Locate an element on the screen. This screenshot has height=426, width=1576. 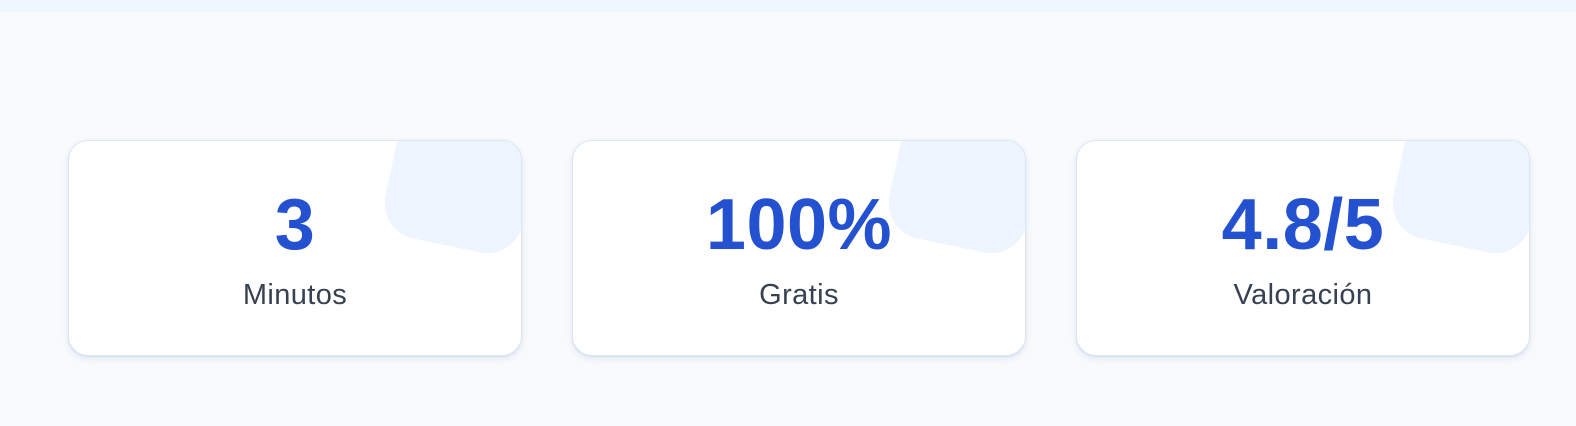
stat-card-minutes: 3 Minutos is located at coordinates (295, 248).